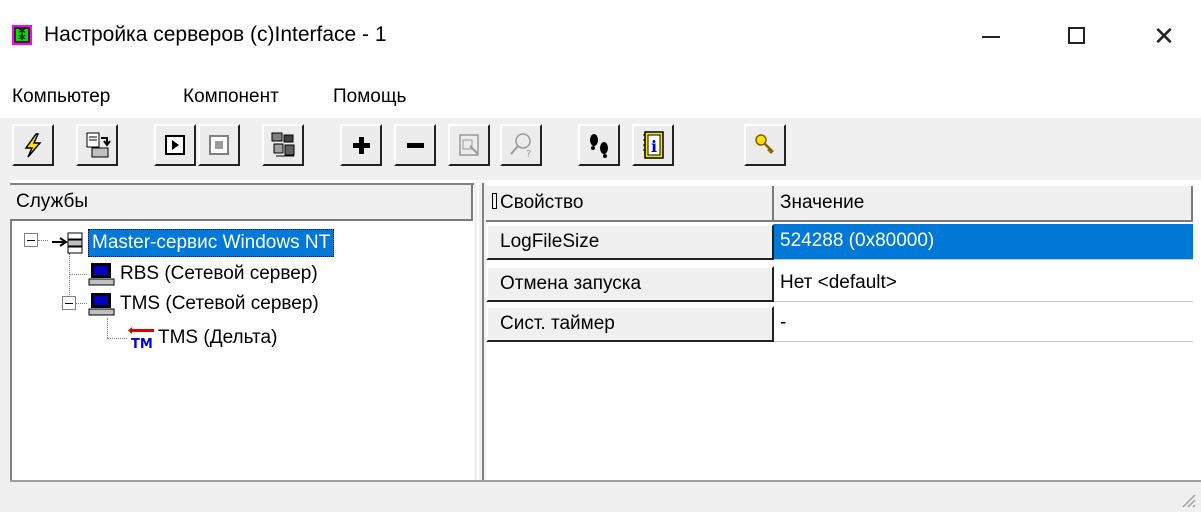  What do you see at coordinates (630, 324) in the screenshot?
I see `grid-row-name: Сист. таймер` at bounding box center [630, 324].